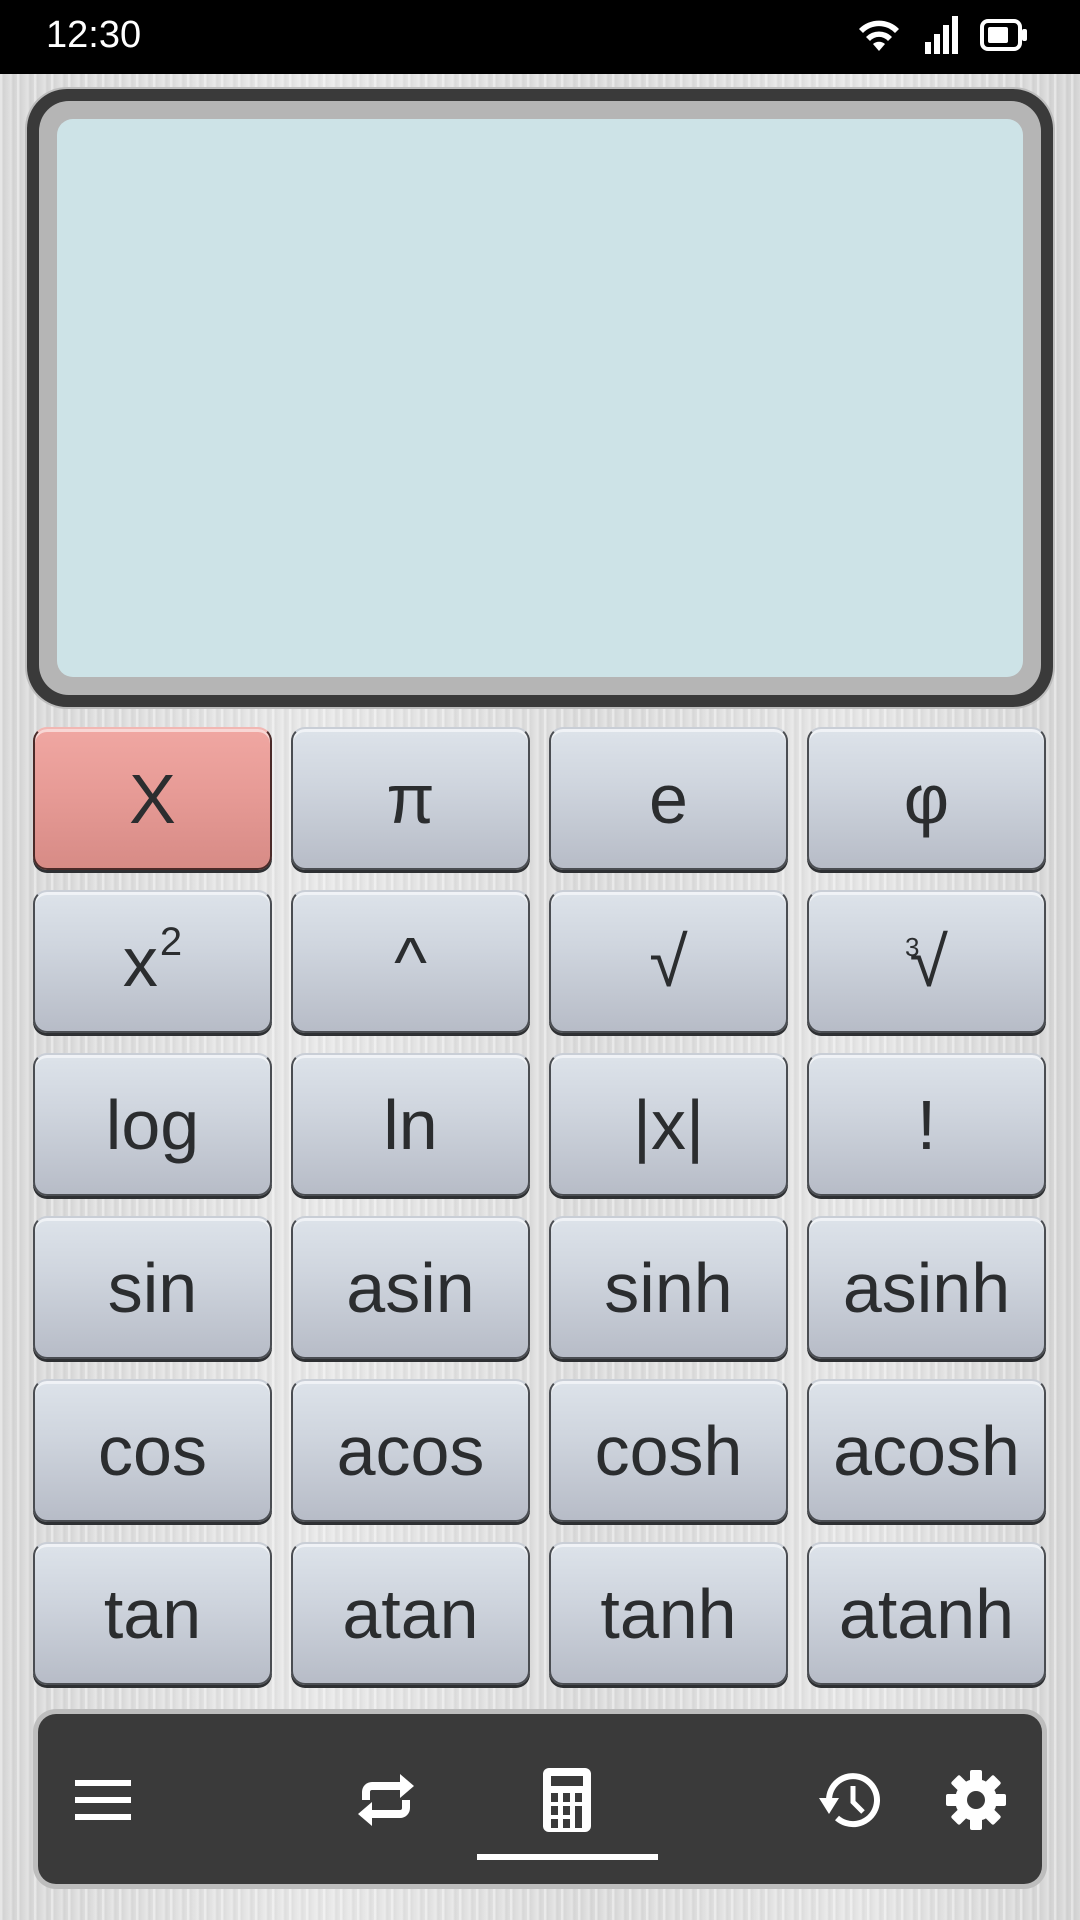  I want to click on key-label: acosh, so click(926, 1450).